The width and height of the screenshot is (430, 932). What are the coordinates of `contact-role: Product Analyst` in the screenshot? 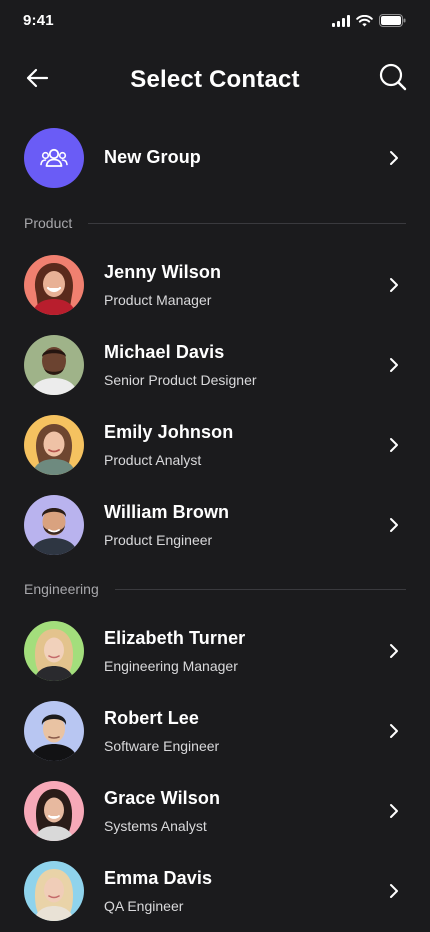 It's located at (153, 460).